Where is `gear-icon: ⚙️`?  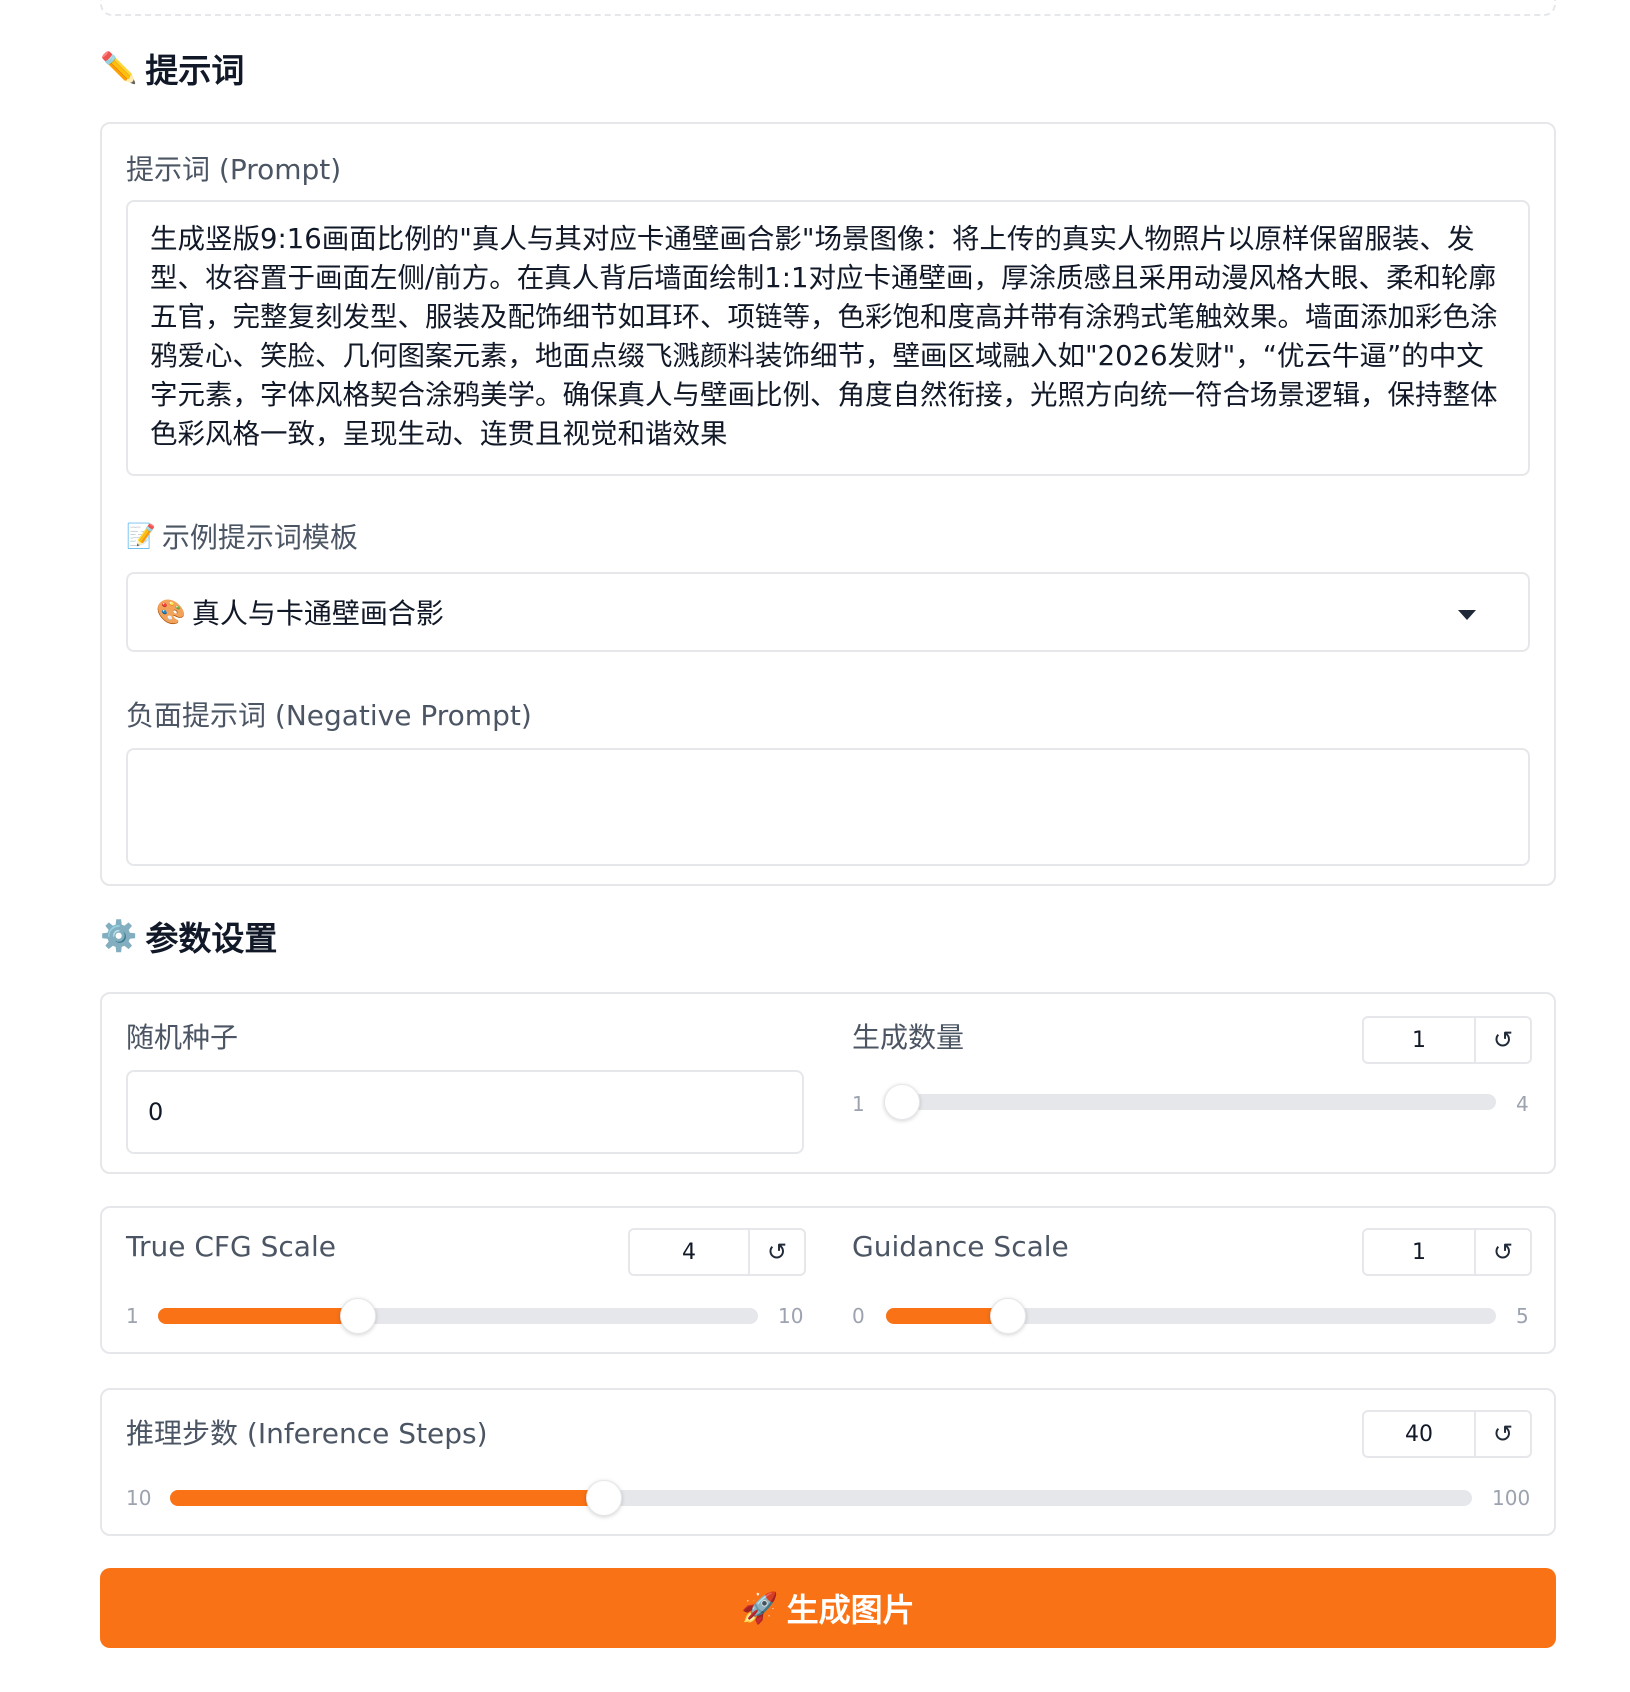 gear-icon: ⚙️ is located at coordinates (119, 936).